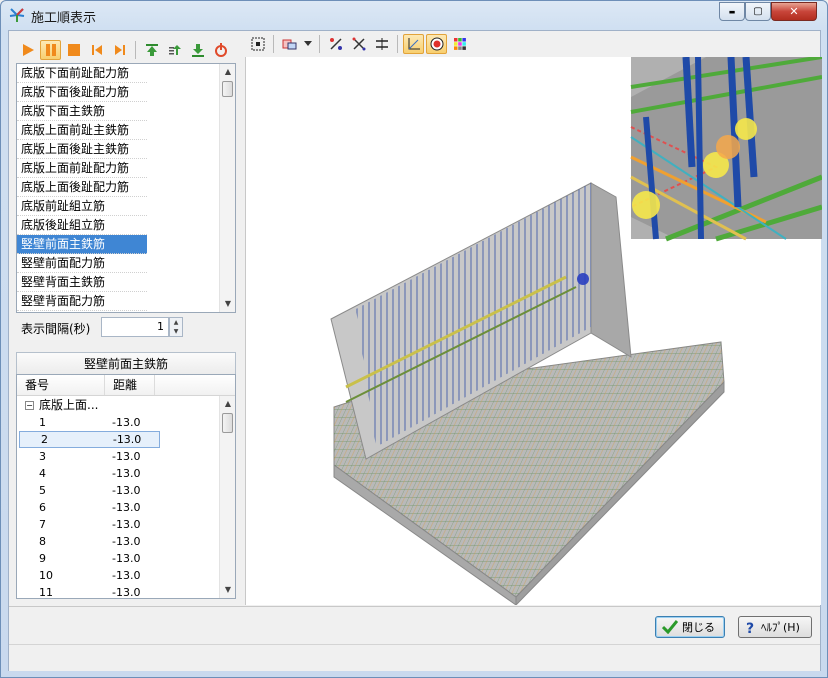 This screenshot has height=678, width=828. What do you see at coordinates (126, 363) in the screenshot?
I see `detail-title: 竪壁前面主鉄筋` at bounding box center [126, 363].